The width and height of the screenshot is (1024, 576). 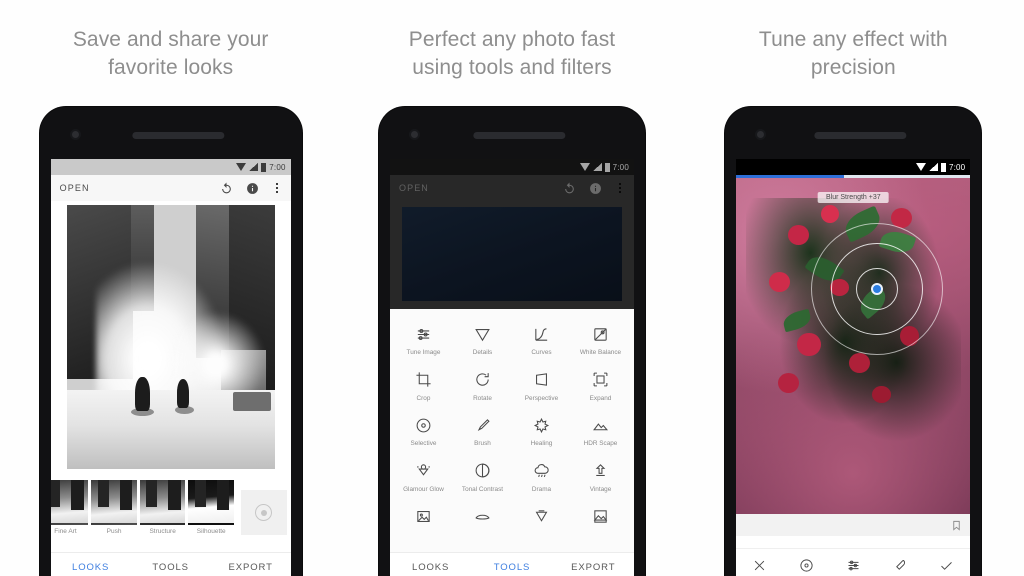 What do you see at coordinates (541, 444) in the screenshot?
I see `tool-label: Healing` at bounding box center [541, 444].